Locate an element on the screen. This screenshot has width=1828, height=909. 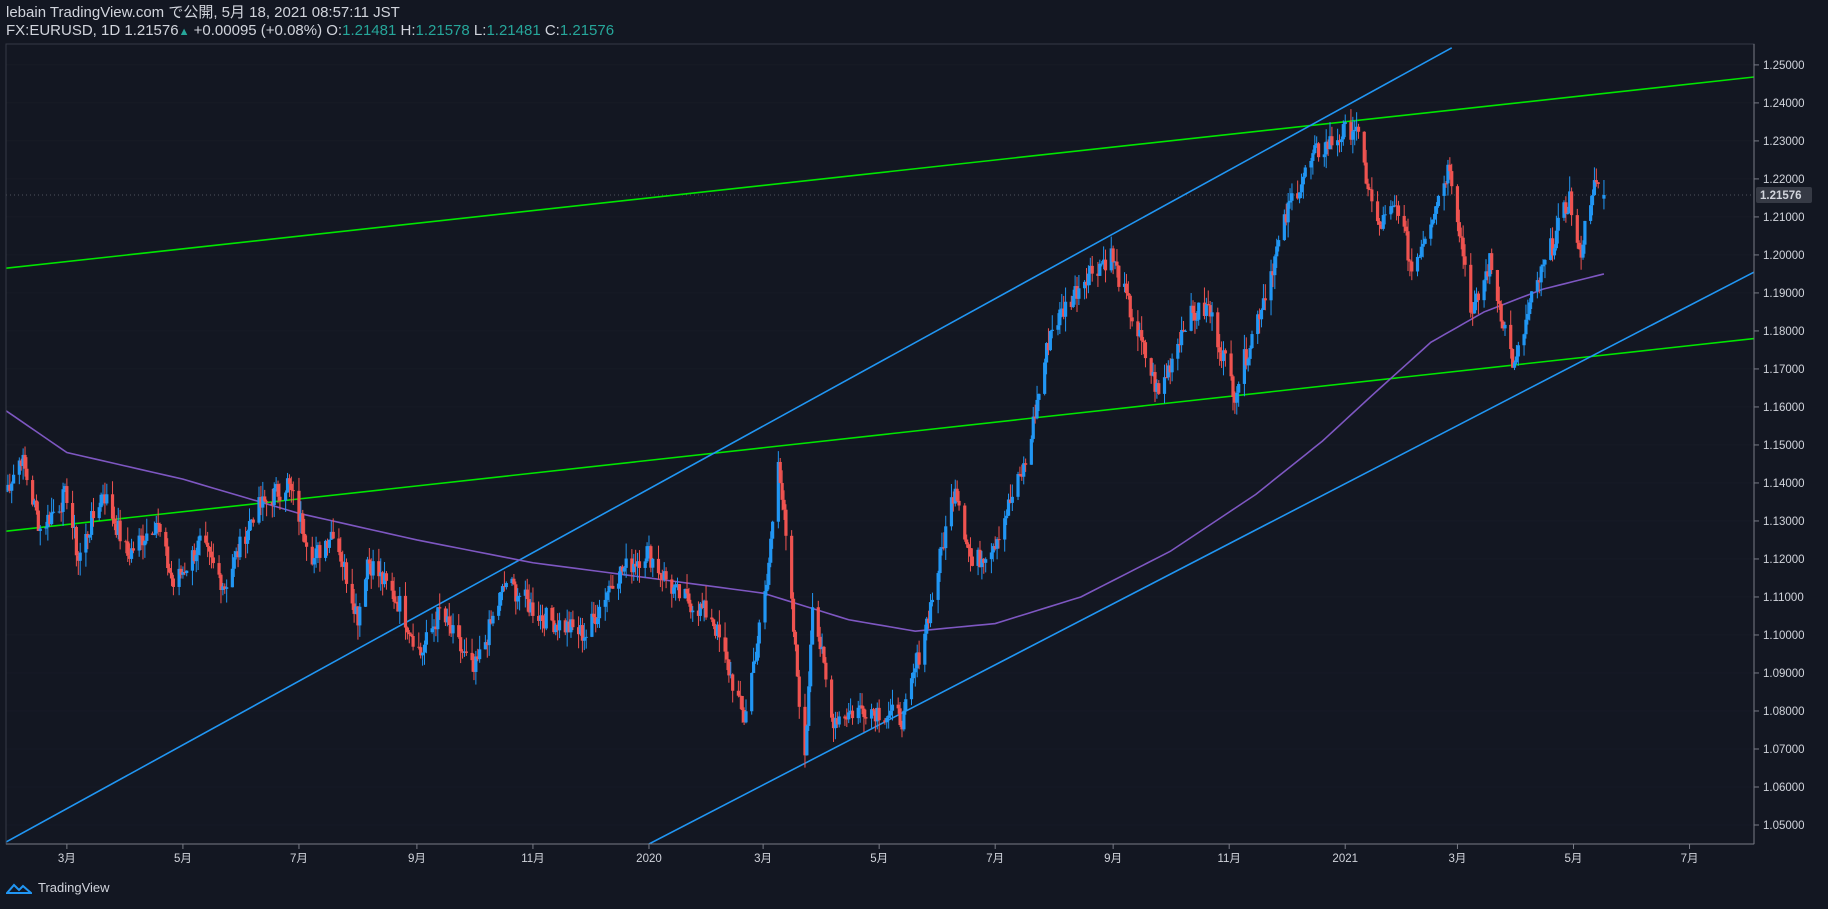
x-tick-label: 11月 is located at coordinates (532, 859).